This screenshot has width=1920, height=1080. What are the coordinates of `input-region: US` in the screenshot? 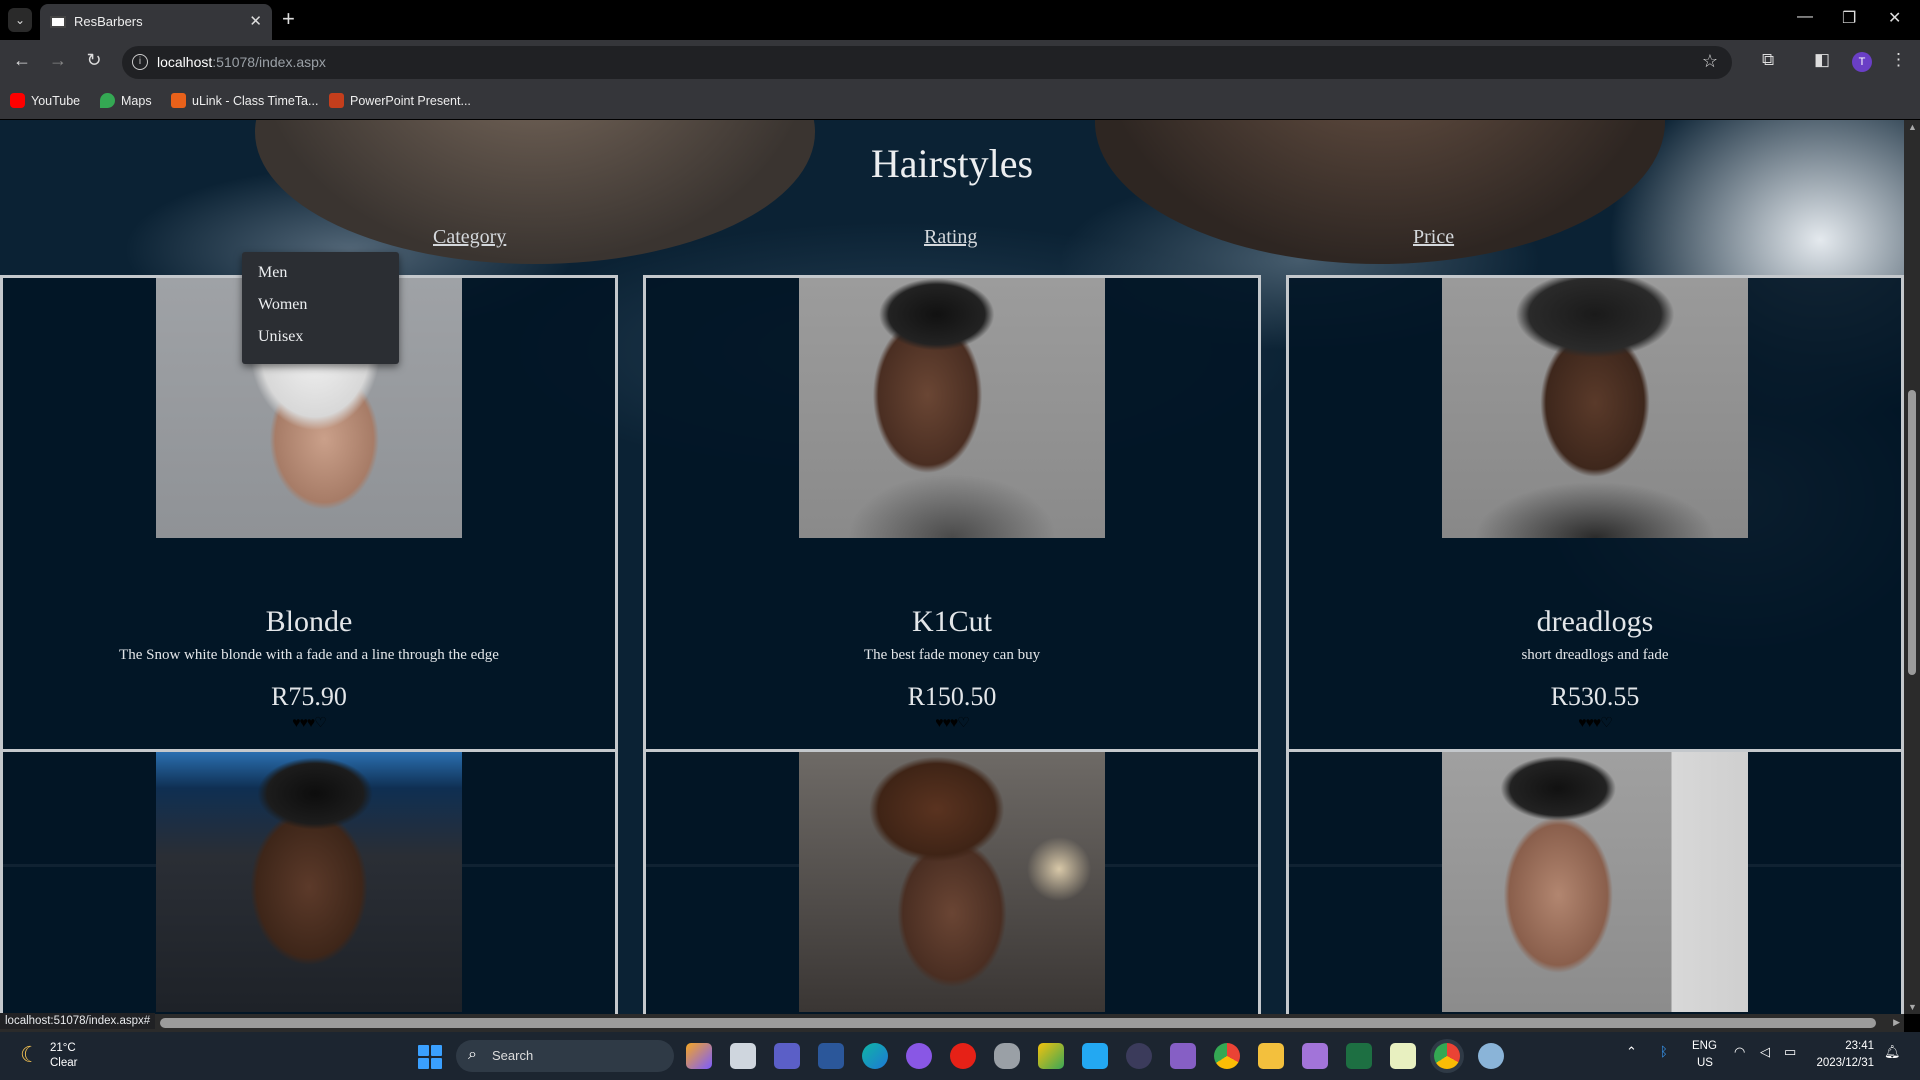 It's located at (1705, 1063).